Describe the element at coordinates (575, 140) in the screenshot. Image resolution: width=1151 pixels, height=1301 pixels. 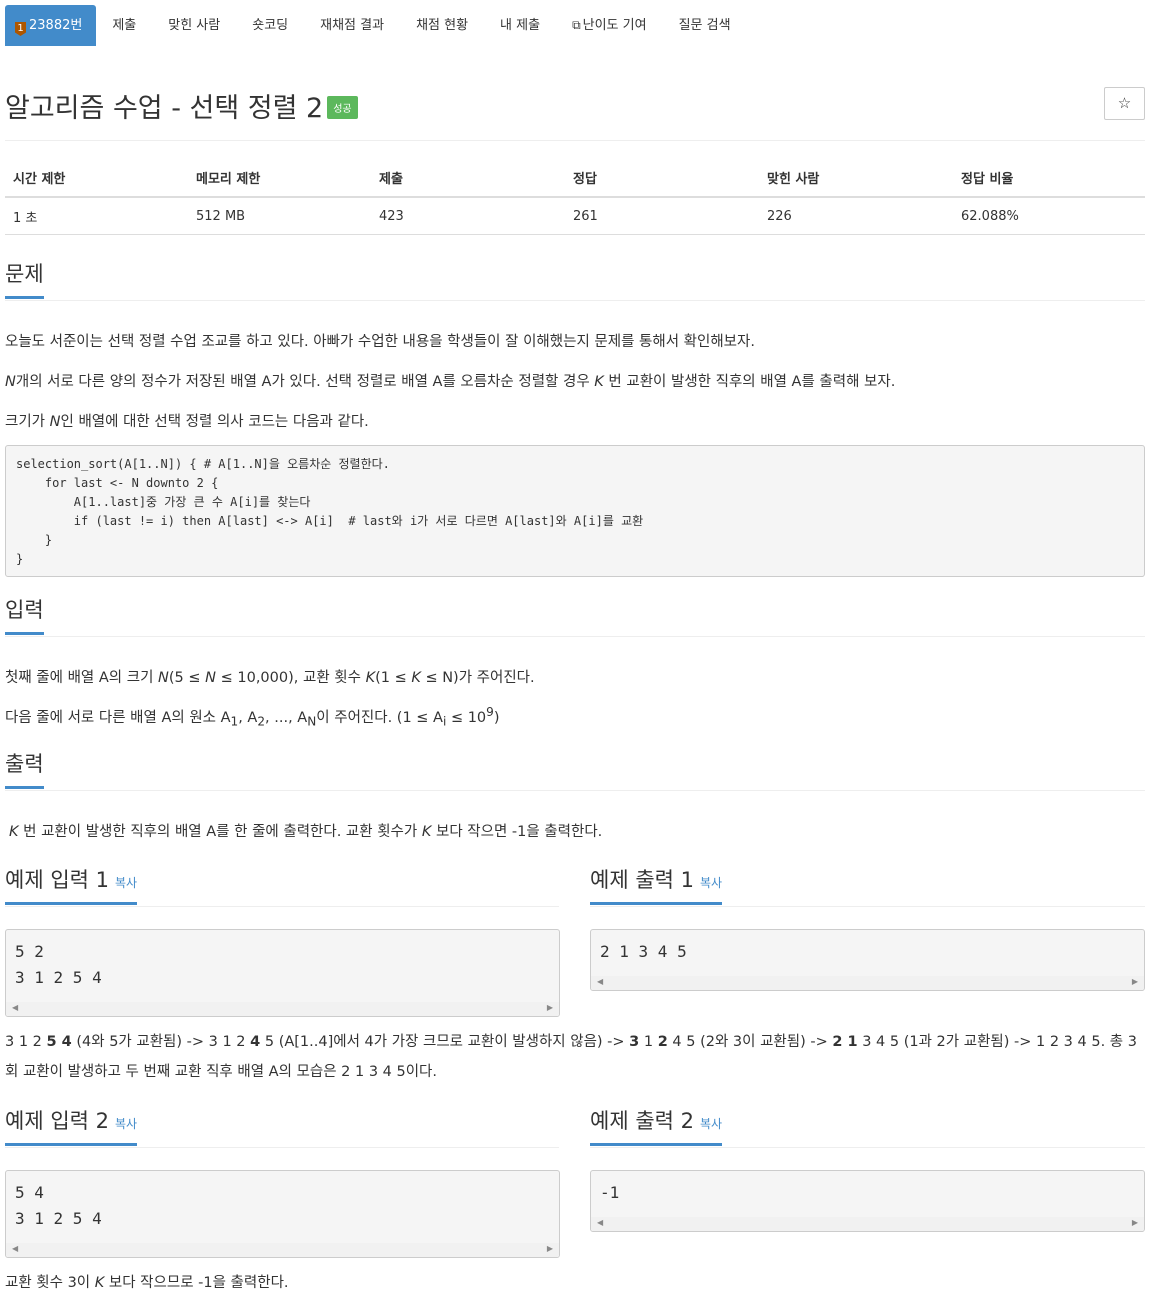
I see `divider` at that location.